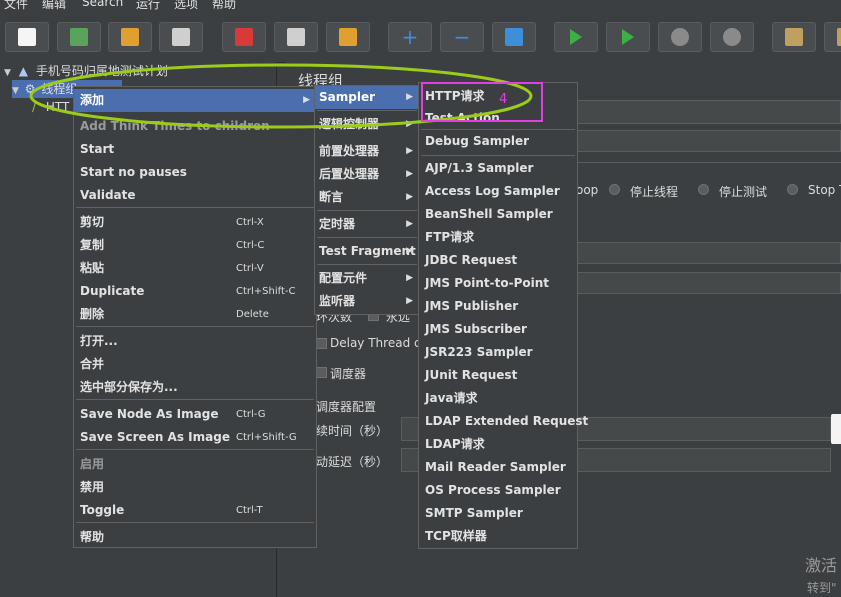 The image size is (841, 597). Describe the element at coordinates (250, 268) in the screenshot. I see `menu-item-shortcut: Ctrl-V` at that location.